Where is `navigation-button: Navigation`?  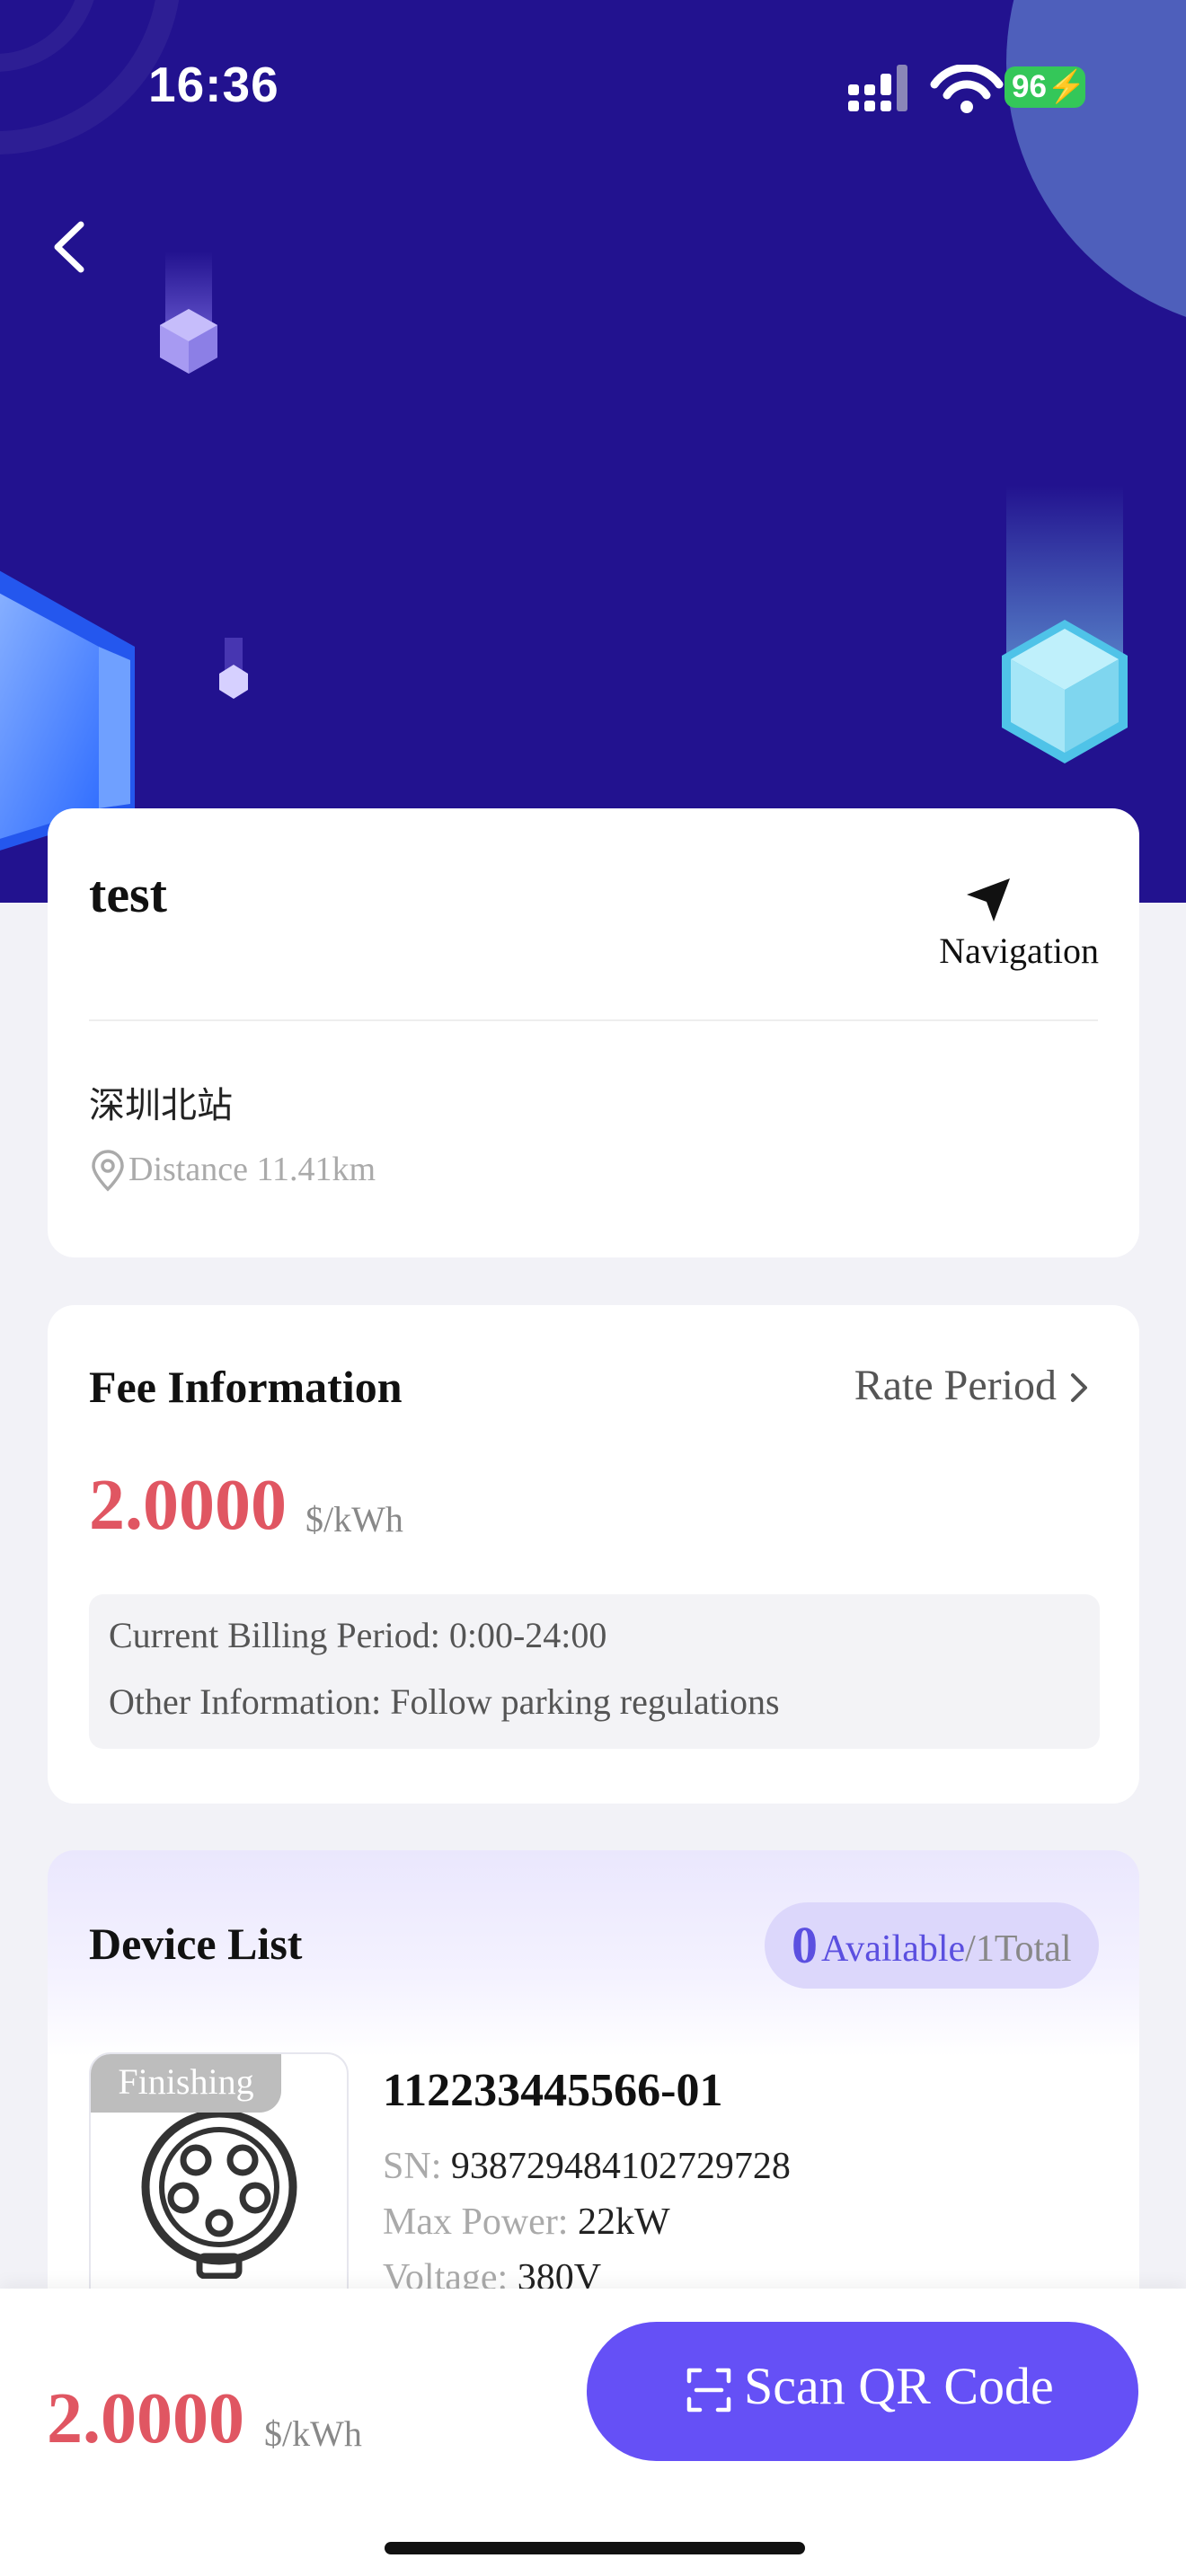 navigation-button: Navigation is located at coordinates (995, 921).